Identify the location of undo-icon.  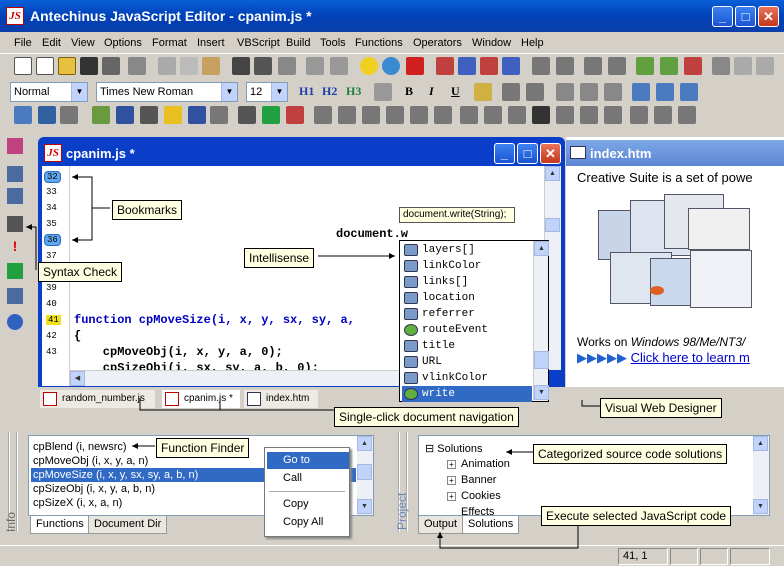
(315, 66).